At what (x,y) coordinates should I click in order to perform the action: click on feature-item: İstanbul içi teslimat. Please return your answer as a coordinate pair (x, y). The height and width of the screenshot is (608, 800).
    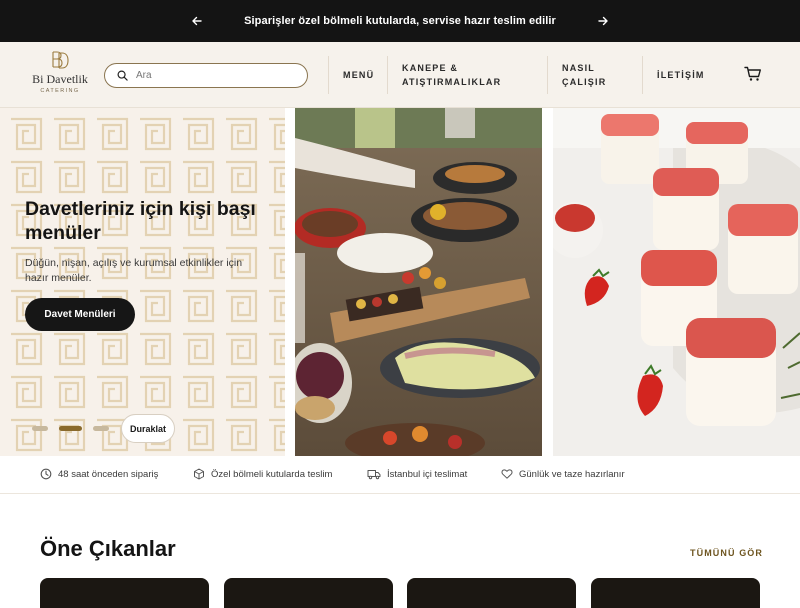
    Looking at the image, I should click on (417, 474).